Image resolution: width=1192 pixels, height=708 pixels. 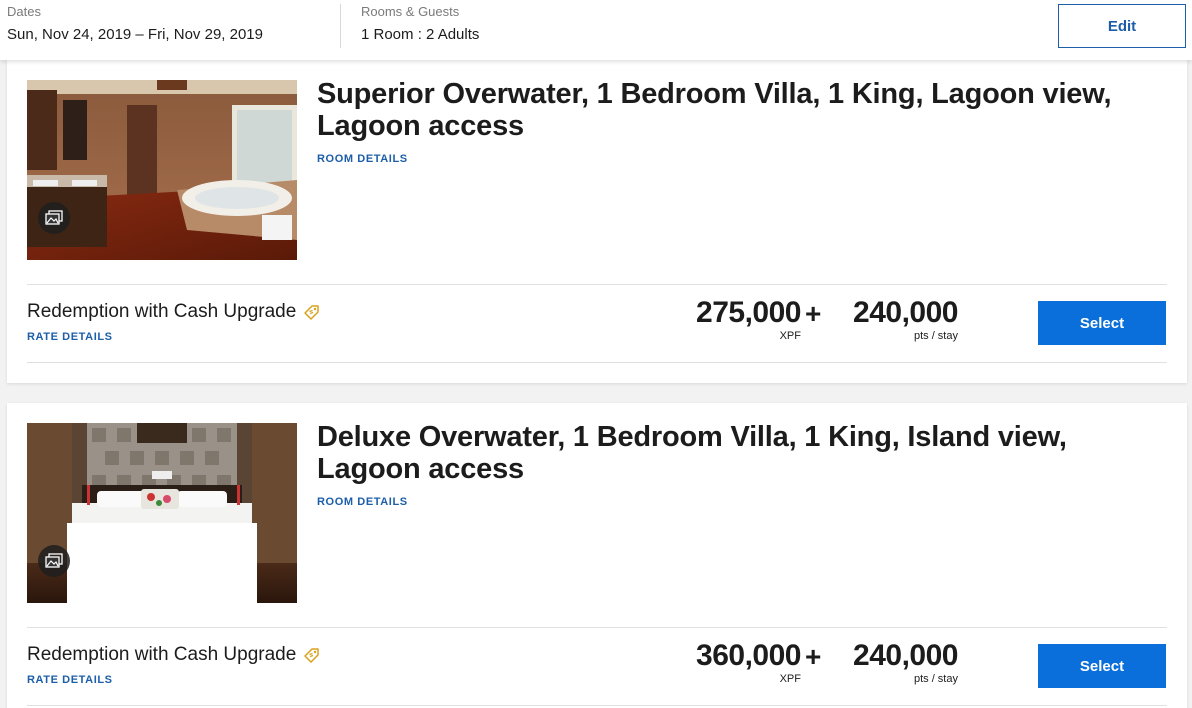 I want to click on edit-search-button: Edit, so click(x=1122, y=26).